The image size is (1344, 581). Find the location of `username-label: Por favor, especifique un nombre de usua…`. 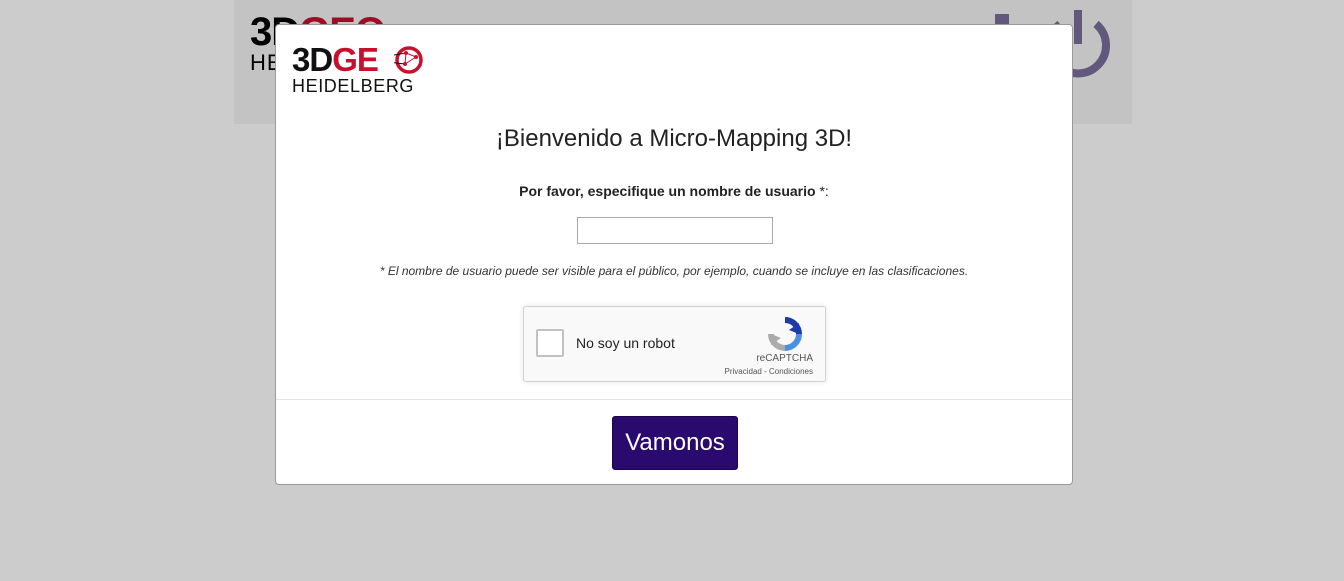

username-label: Por favor, especifique un nombre de usua… is located at coordinates (674, 191).